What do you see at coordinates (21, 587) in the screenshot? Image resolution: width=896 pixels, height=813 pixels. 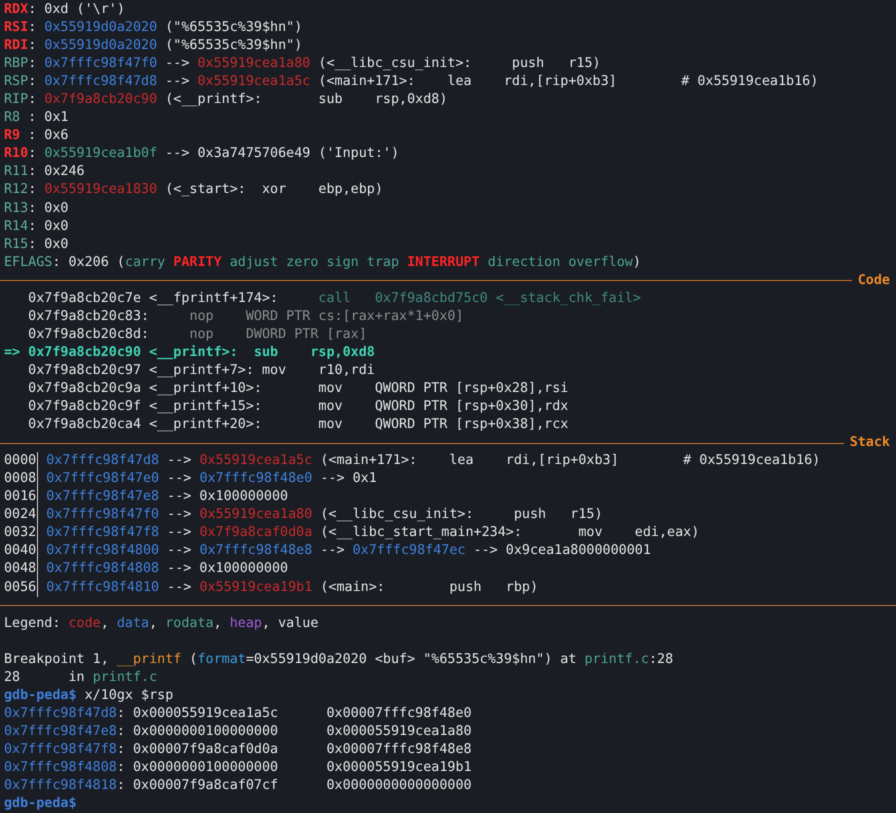 I see `stack-offset: 0056` at bounding box center [21, 587].